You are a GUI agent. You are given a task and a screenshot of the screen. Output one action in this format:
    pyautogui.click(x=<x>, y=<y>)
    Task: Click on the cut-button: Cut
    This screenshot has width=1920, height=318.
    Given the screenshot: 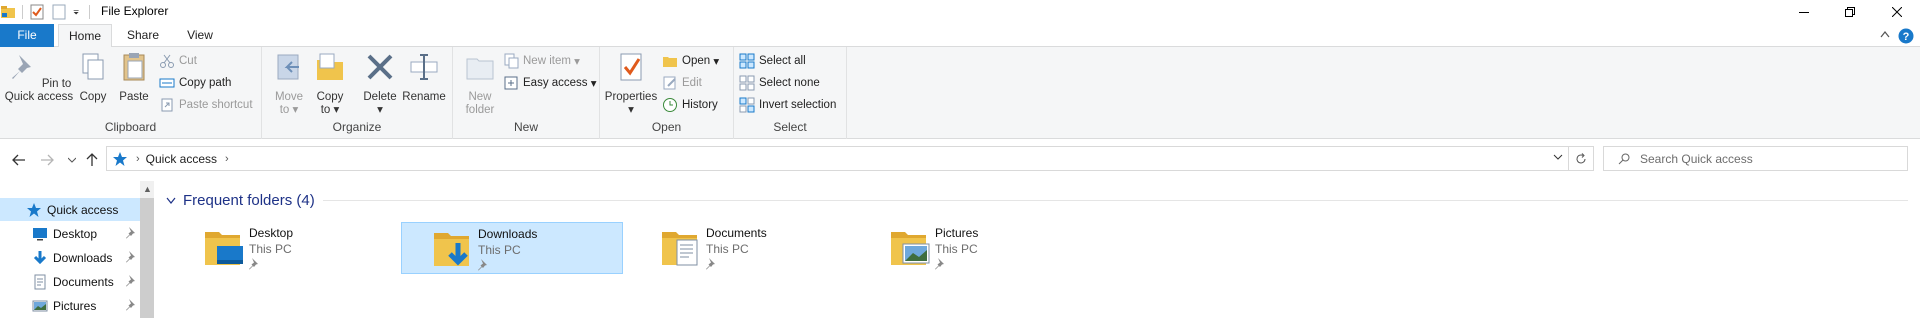 What is the action you would take?
    pyautogui.click(x=178, y=61)
    